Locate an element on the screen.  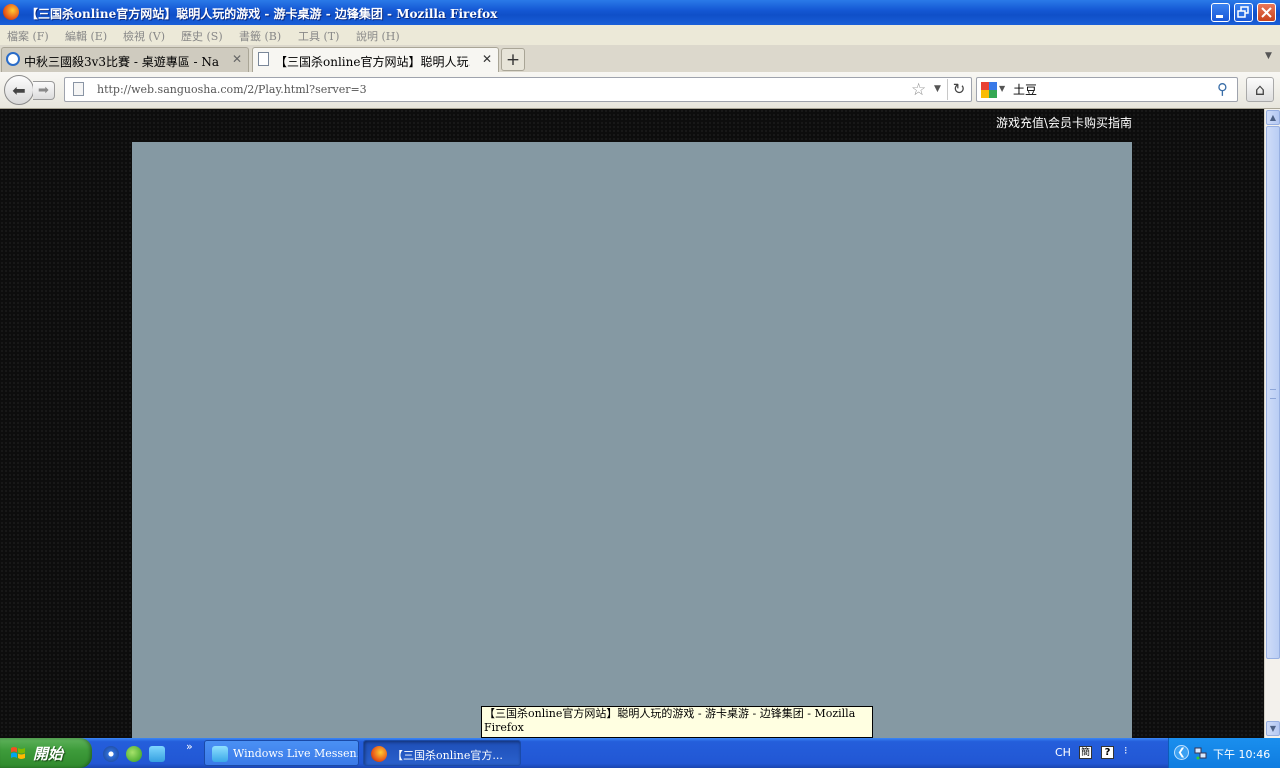
start-button: 開始 is located at coordinates (46, 753).